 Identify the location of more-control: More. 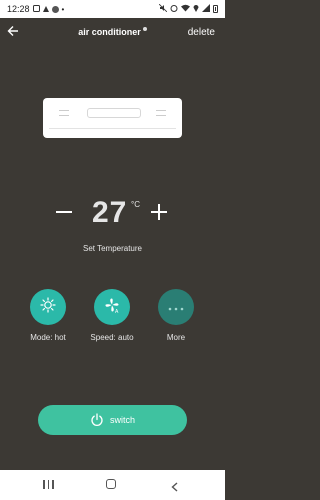
(176, 315).